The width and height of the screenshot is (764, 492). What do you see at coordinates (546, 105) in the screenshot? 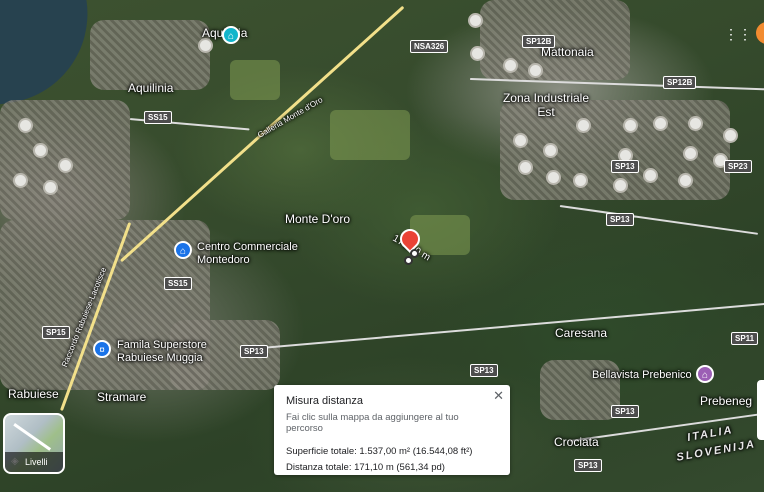
I see `place-label: Zona Industriale Est` at bounding box center [546, 105].